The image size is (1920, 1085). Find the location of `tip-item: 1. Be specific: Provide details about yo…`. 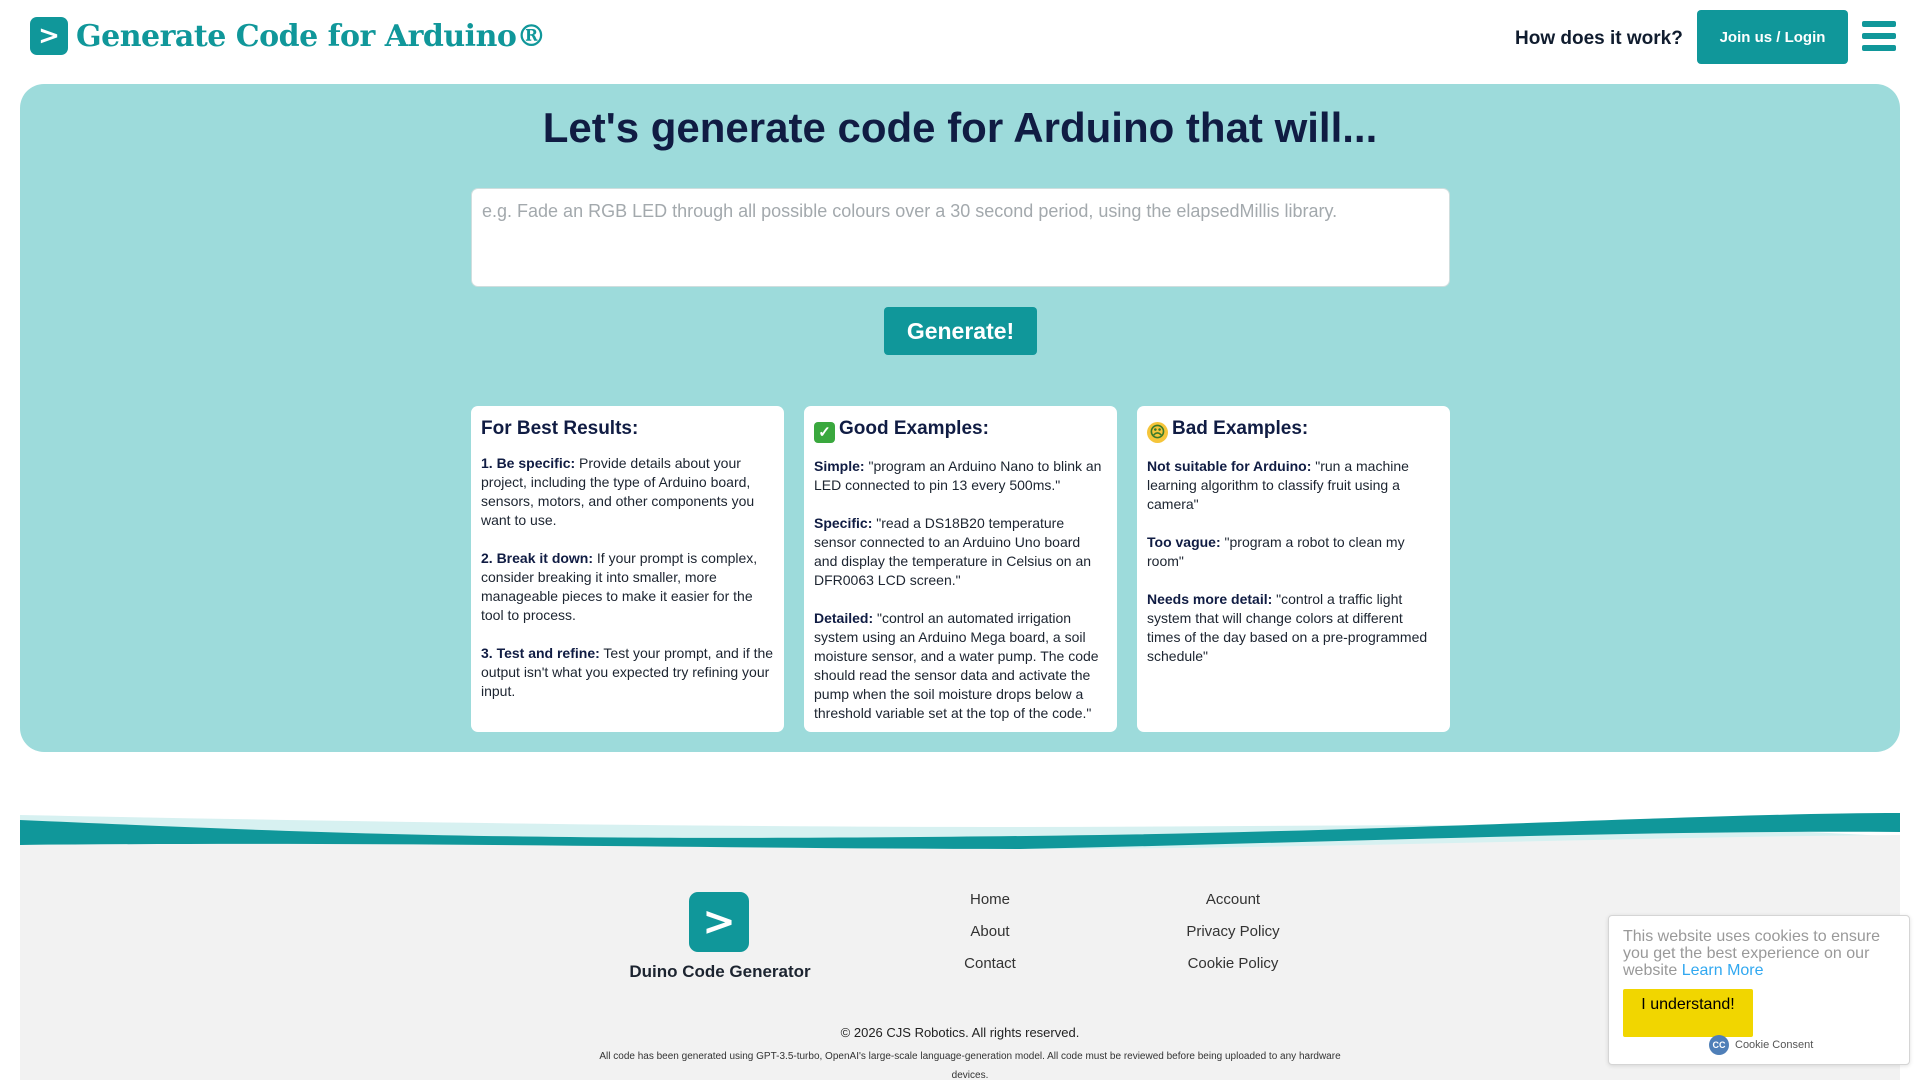

tip-item: 1. Be specific: Provide details about yo… is located at coordinates (627, 492).